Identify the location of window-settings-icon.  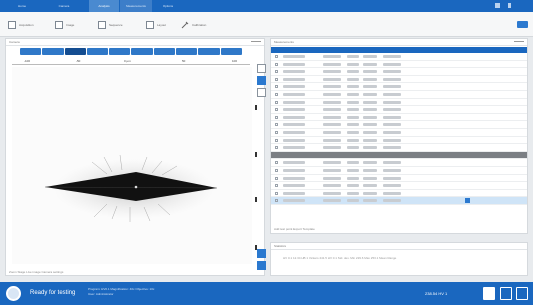
(497, 5).